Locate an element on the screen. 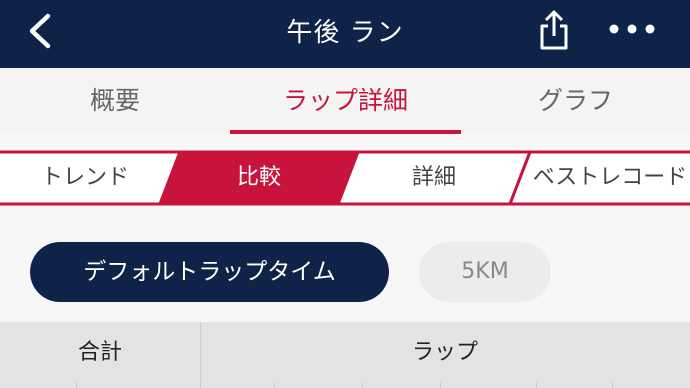  segment-compare: 比較 is located at coordinates (259, 178).